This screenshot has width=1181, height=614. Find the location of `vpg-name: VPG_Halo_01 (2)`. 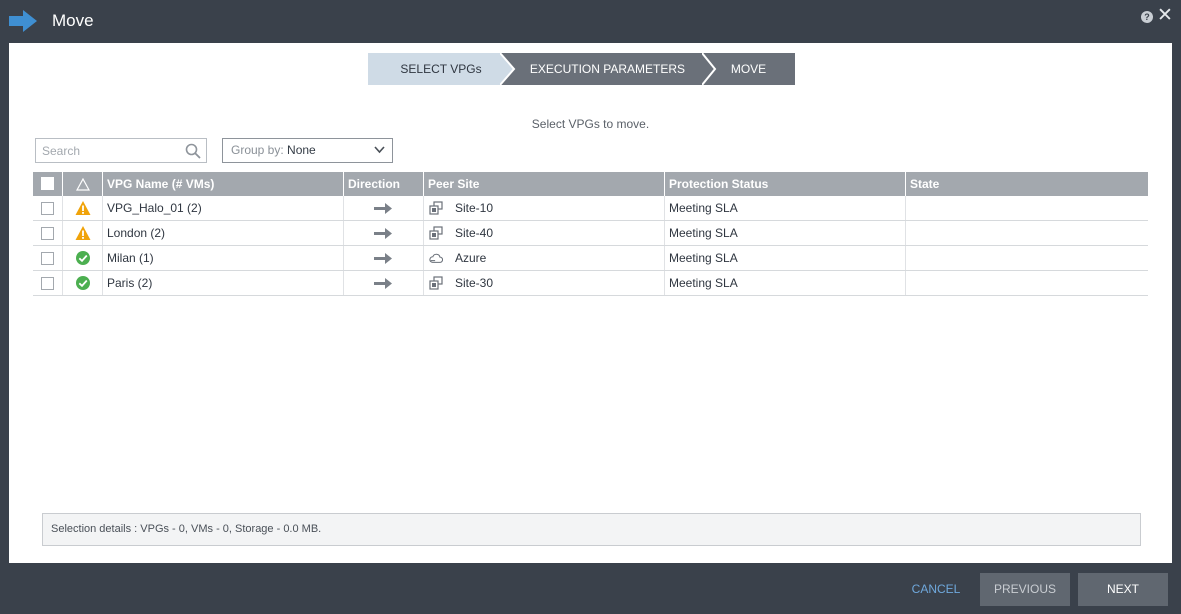

vpg-name: VPG_Halo_01 (2) is located at coordinates (223, 208).